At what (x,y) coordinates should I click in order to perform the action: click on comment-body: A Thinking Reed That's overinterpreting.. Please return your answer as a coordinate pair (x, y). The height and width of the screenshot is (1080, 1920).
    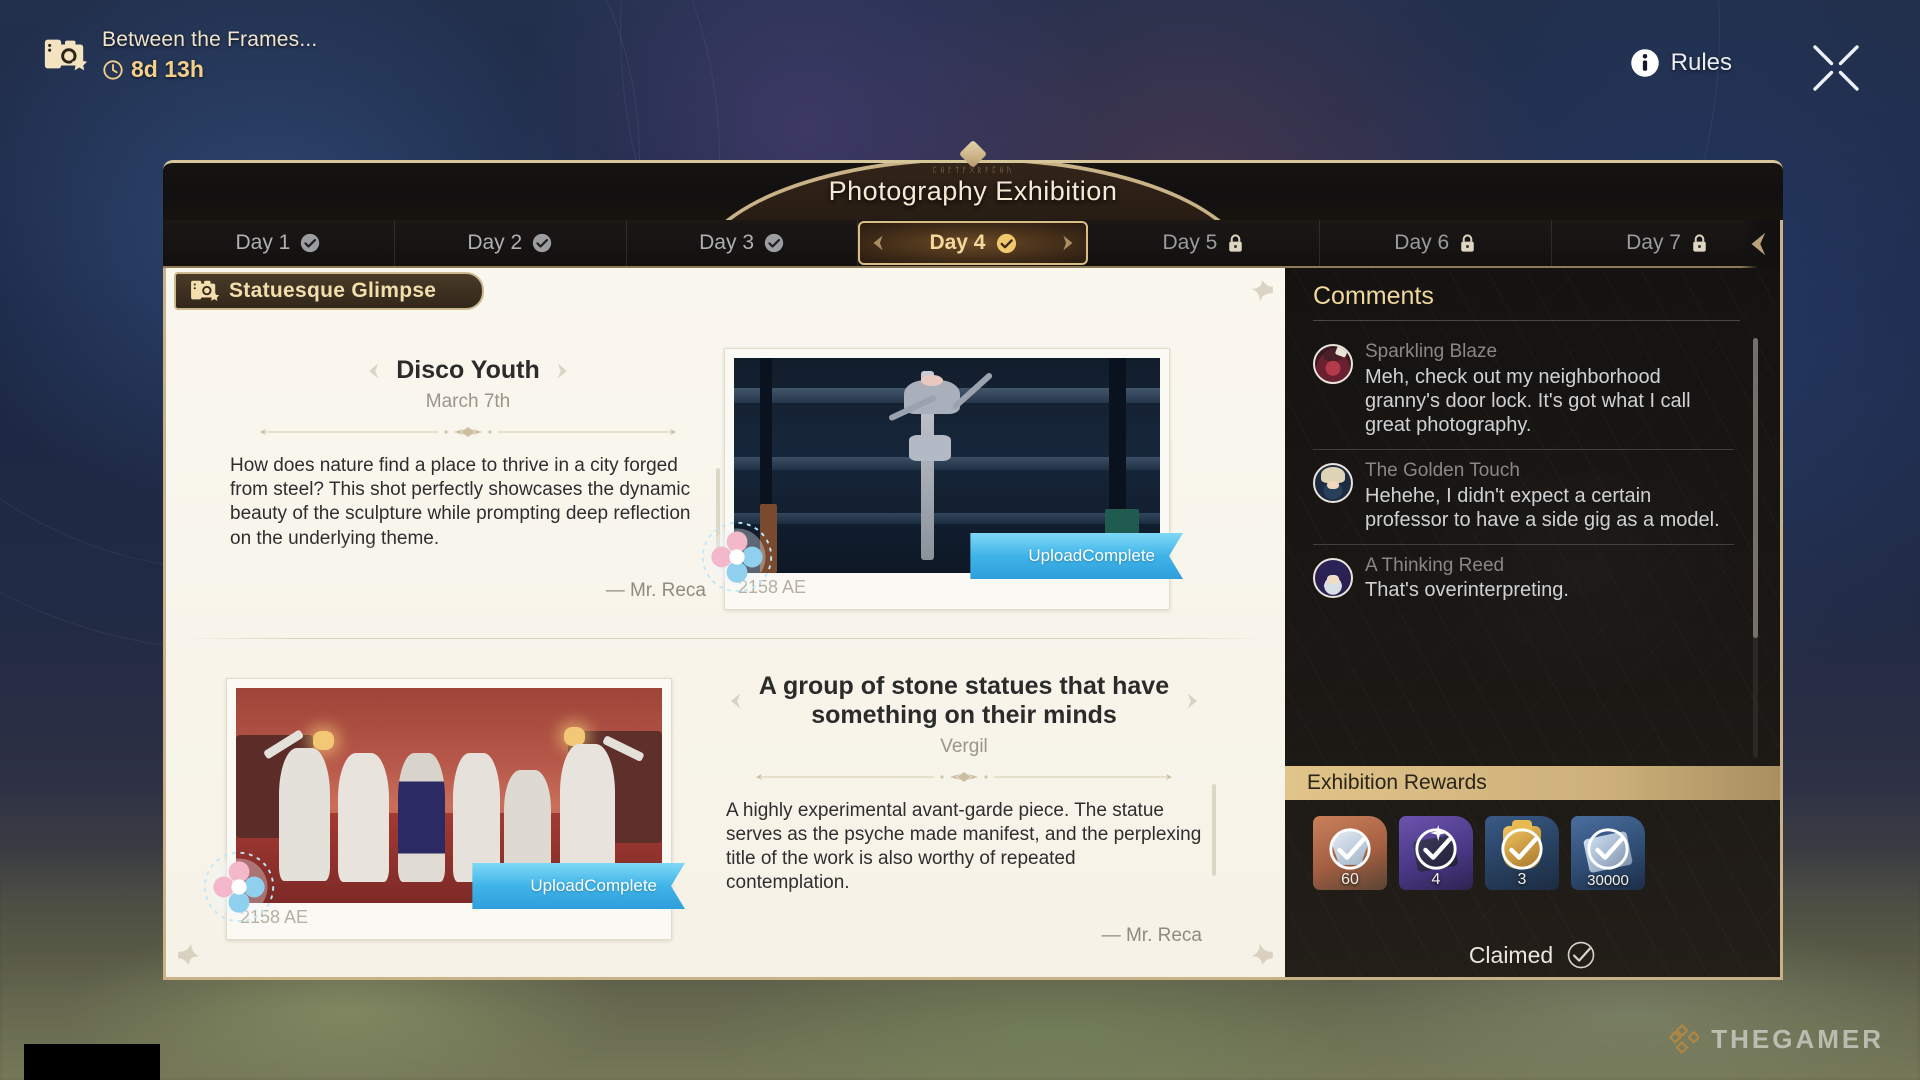
    Looking at the image, I should click on (1549, 578).